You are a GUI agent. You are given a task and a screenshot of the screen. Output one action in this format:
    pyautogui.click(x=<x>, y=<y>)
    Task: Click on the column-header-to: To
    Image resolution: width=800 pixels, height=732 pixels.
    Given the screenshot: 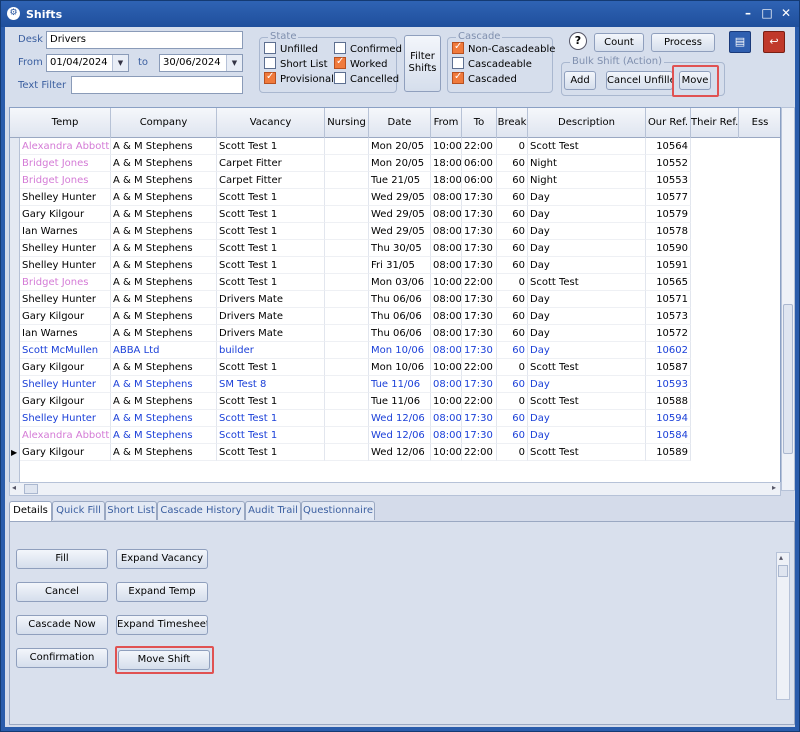 What is the action you would take?
    pyautogui.click(x=479, y=123)
    